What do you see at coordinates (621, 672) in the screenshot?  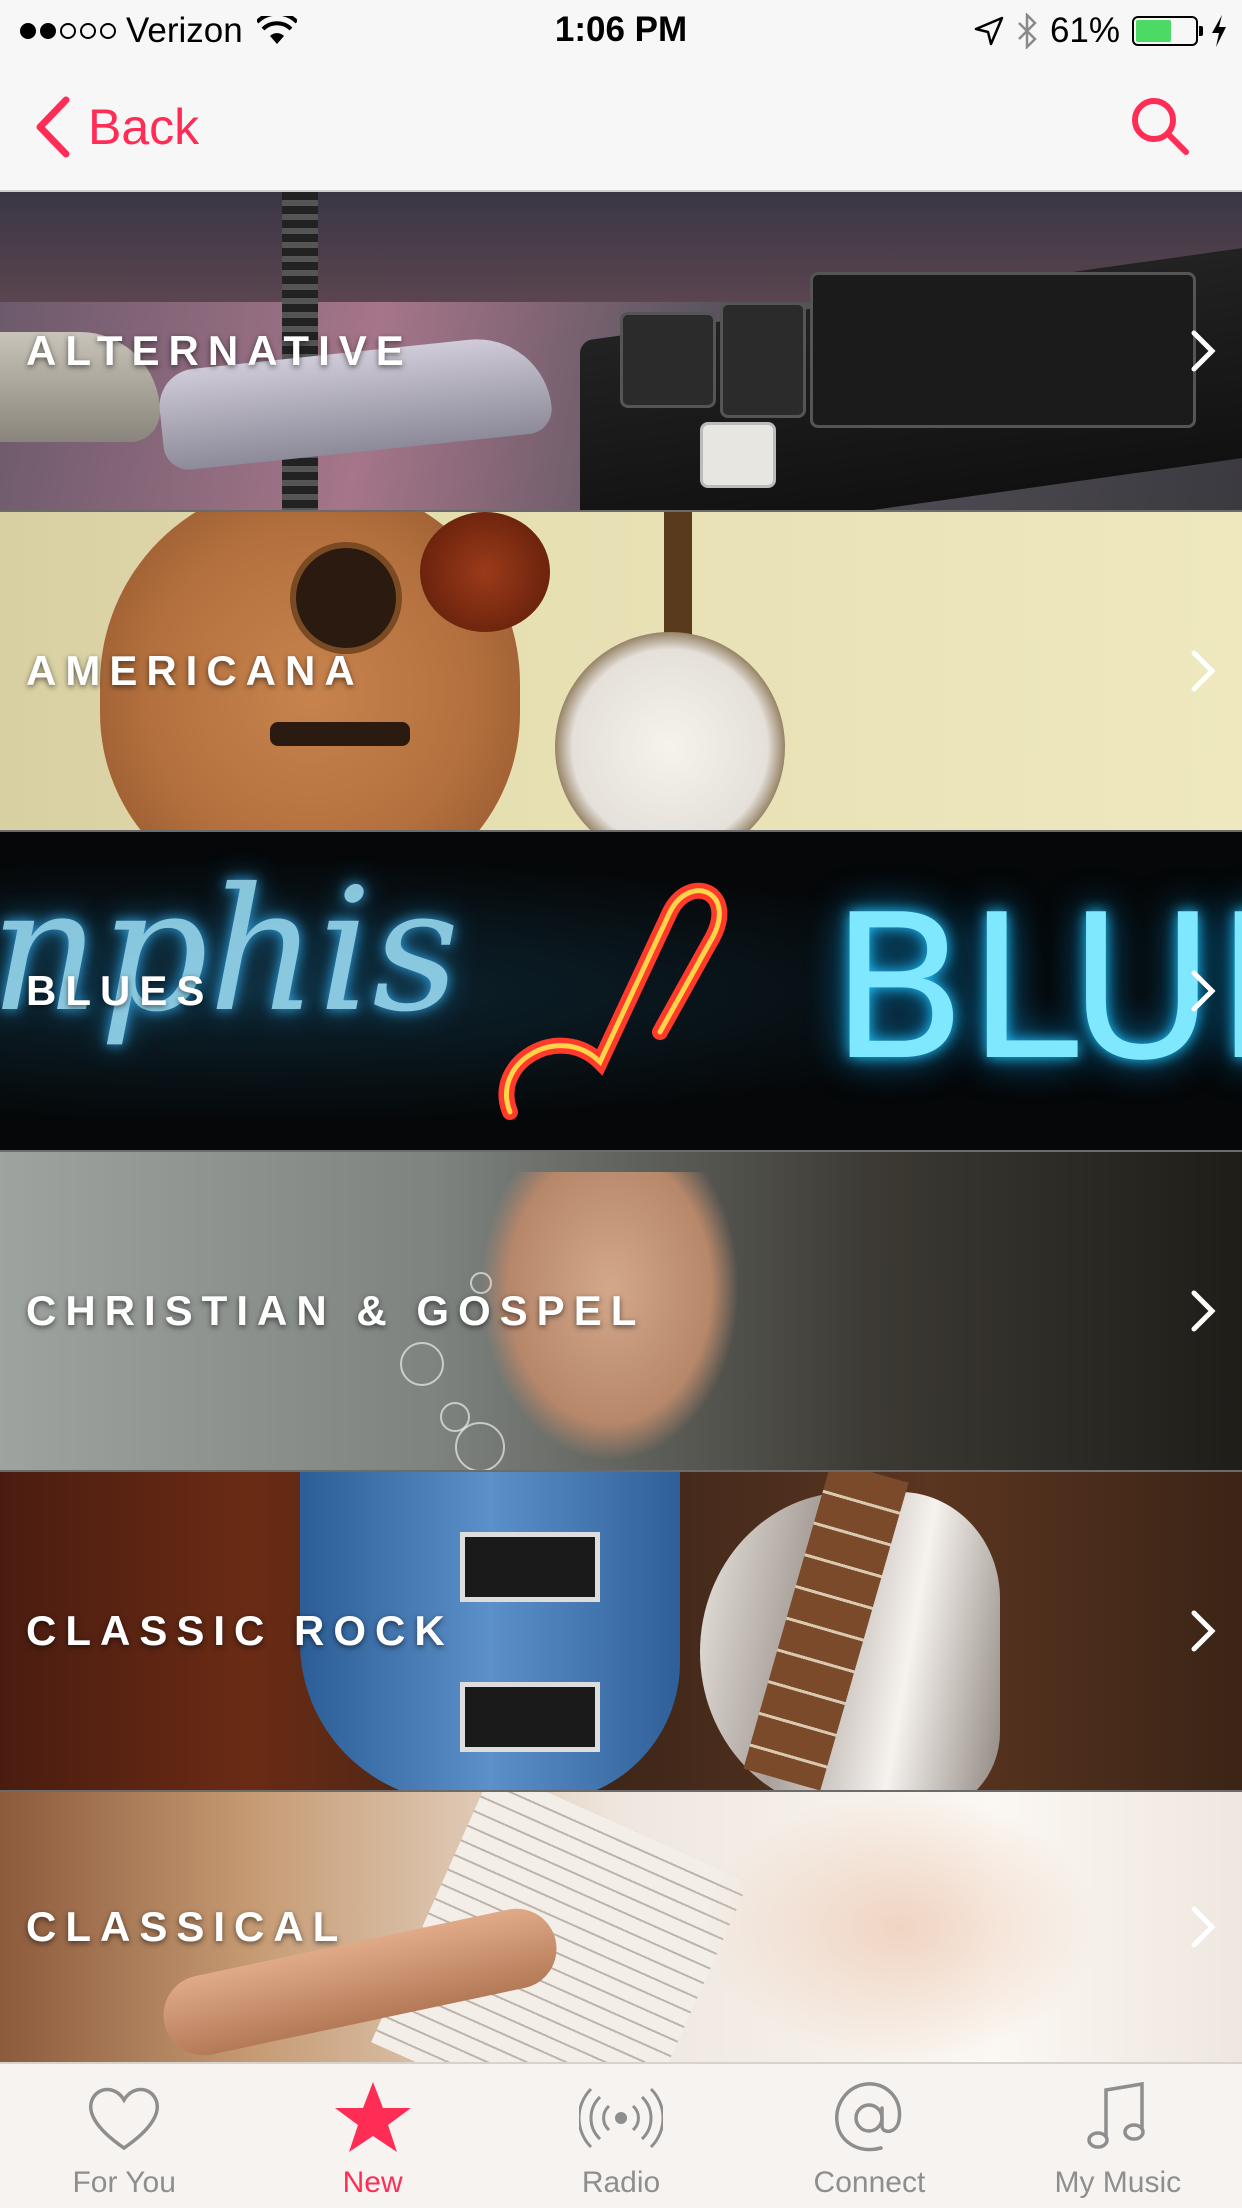 I see `genre-row-americana: AMERICANA` at bounding box center [621, 672].